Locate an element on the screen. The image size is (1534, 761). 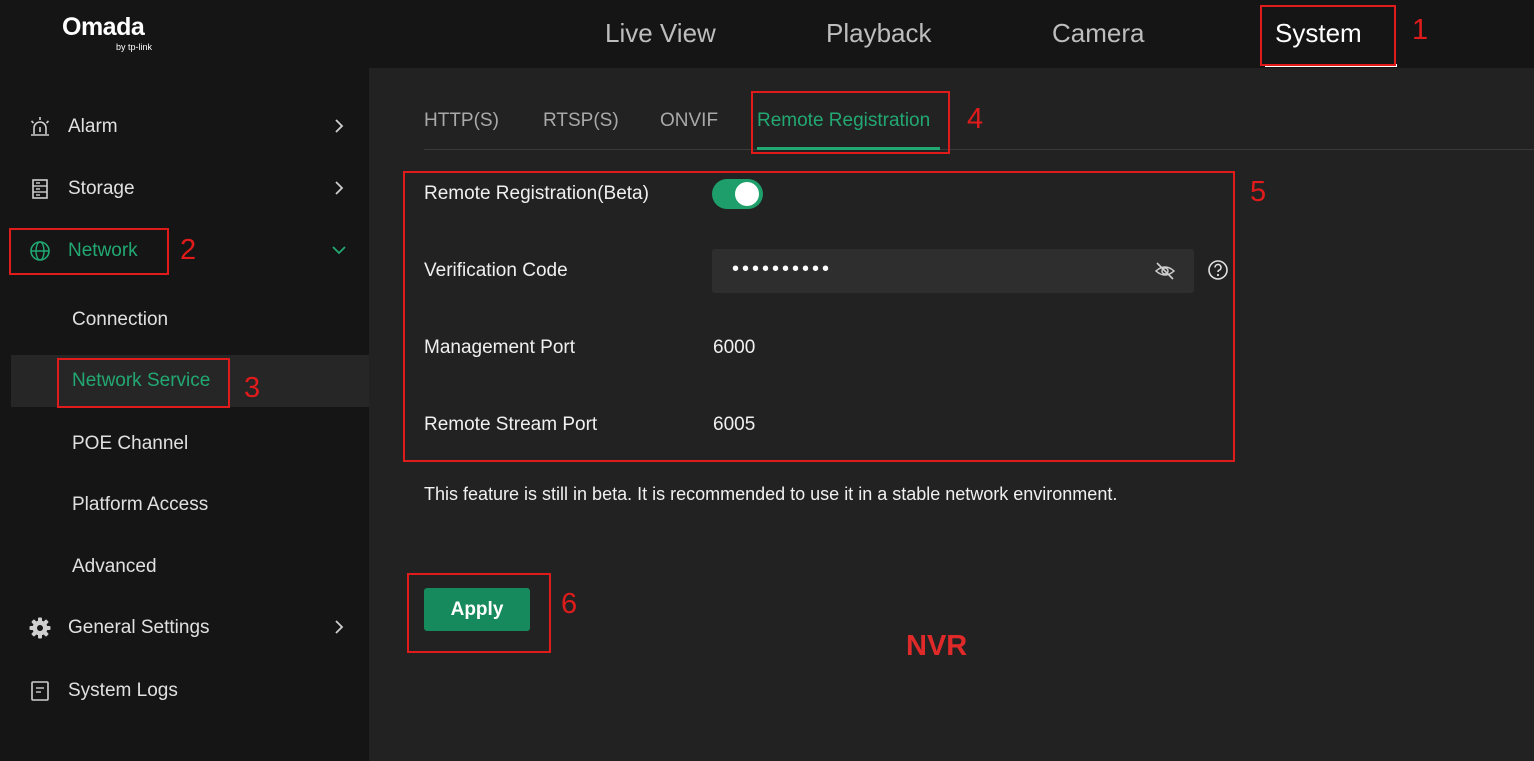
logo-subtext: by tp-link is located at coordinates (134, 47).